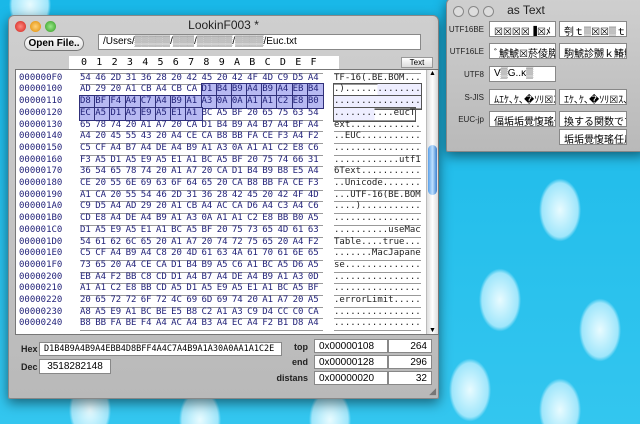  Describe the element at coordinates (254, 313) in the screenshot. I see `hex-byte: C9` at that location.